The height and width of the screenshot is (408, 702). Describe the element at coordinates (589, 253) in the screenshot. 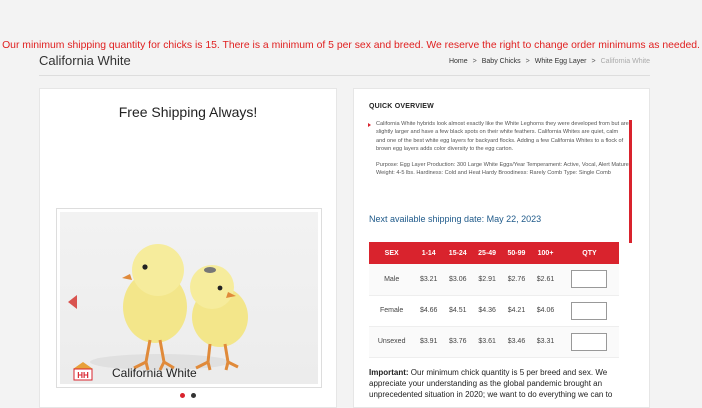

I see `header-qty: QTY` at that location.